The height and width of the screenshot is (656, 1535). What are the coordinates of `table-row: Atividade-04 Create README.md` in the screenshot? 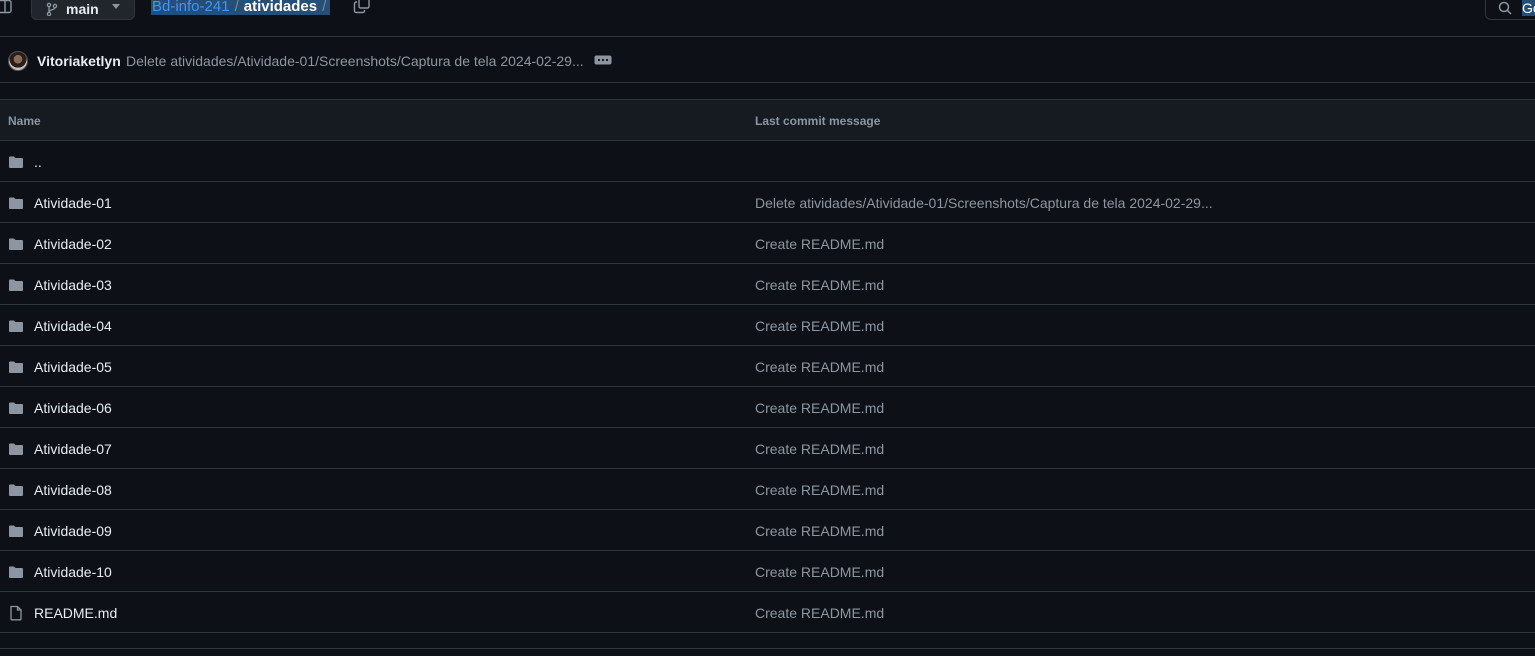 It's located at (767, 325).